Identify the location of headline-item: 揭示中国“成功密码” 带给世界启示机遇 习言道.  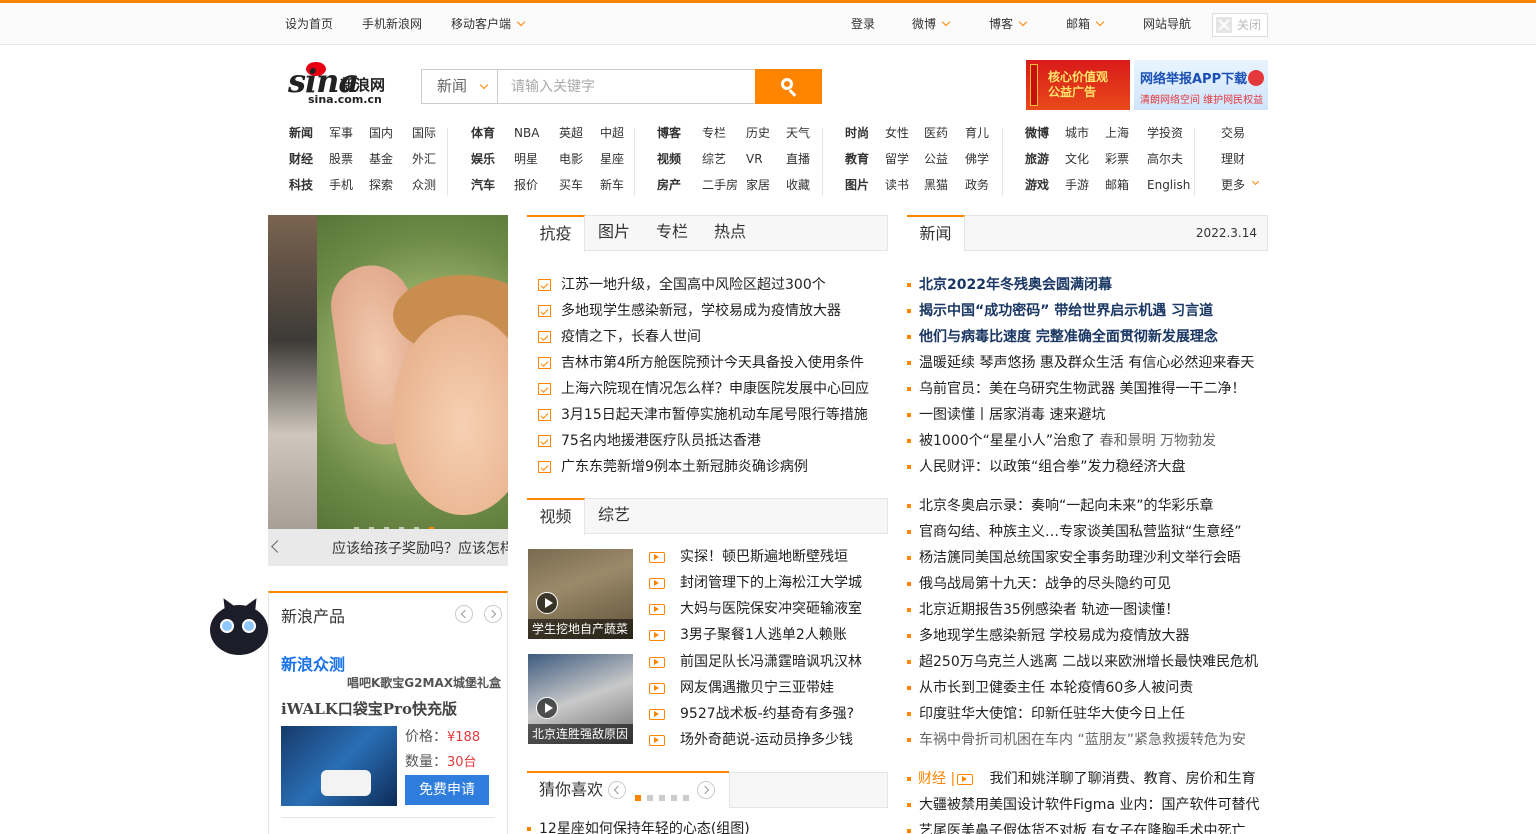
(1080, 311).